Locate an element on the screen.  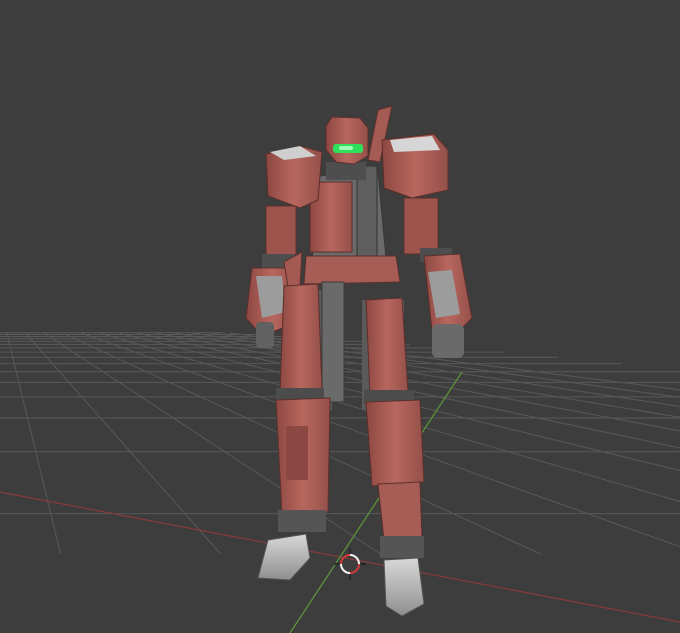
waist-armor is located at coordinates (352, 270).